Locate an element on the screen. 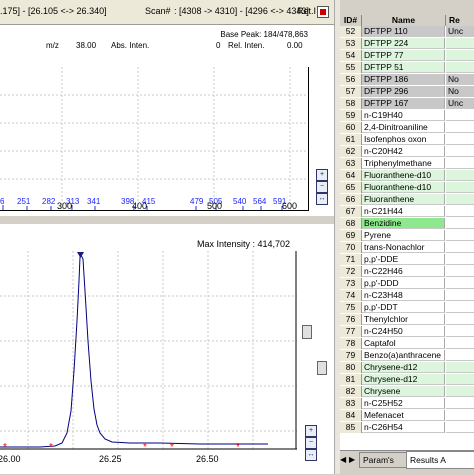 This screenshot has width=474, height=475. table-row: 68 Benzidine is located at coordinates (407, 223).